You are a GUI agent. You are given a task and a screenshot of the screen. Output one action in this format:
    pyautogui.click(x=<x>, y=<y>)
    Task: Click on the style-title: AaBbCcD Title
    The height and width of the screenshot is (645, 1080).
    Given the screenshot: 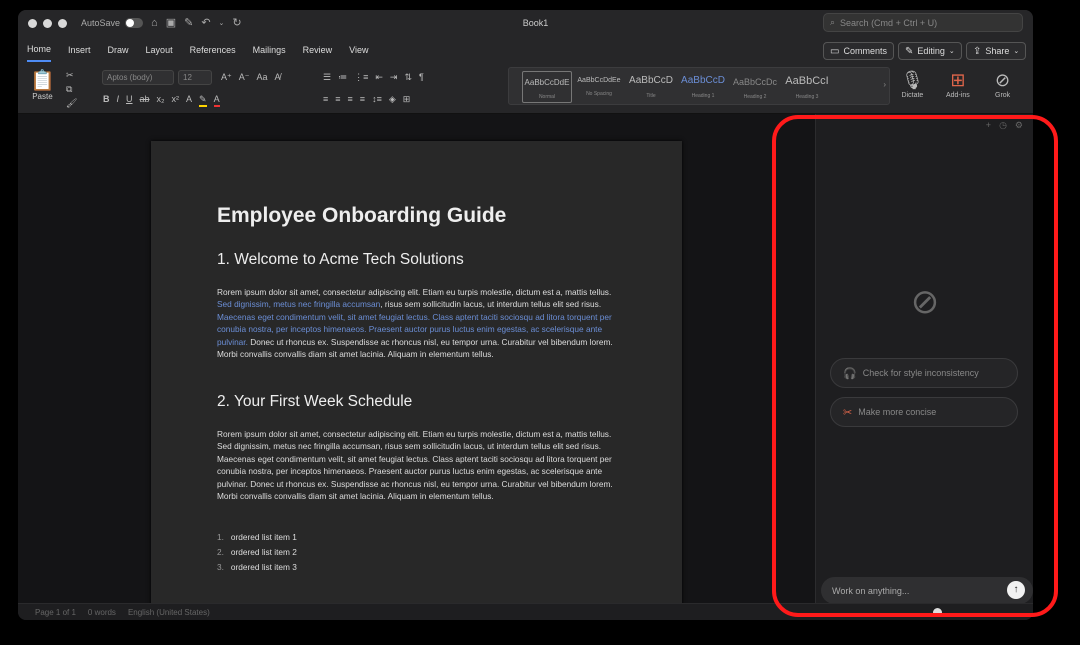 What is the action you would take?
    pyautogui.click(x=651, y=87)
    